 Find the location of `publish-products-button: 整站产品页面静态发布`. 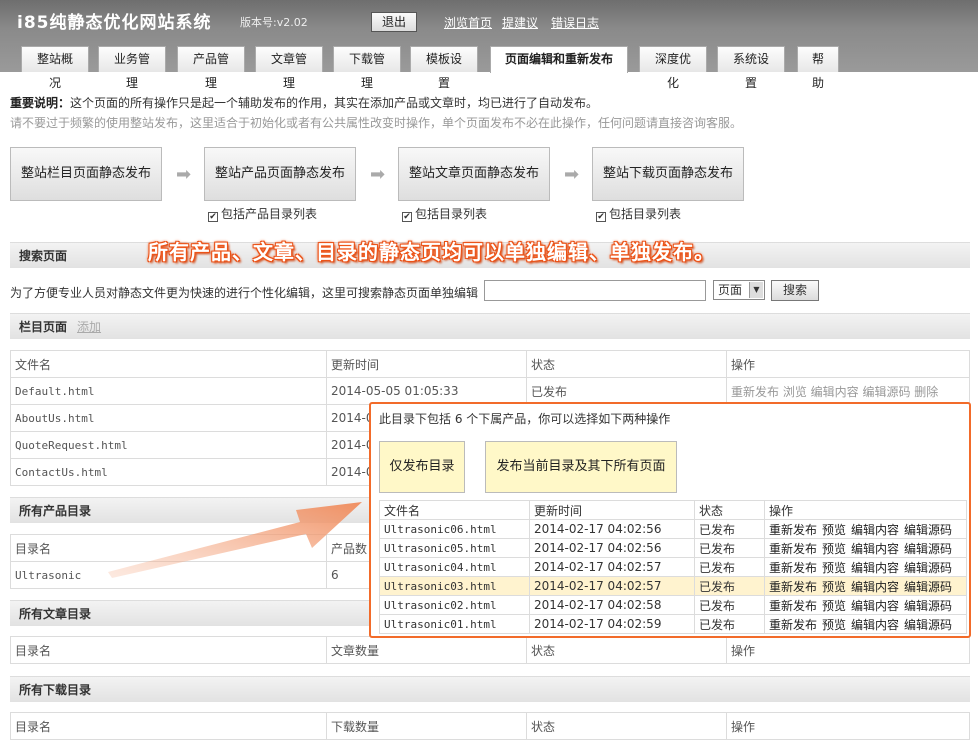

publish-products-button: 整站产品页面静态发布 is located at coordinates (280, 174).